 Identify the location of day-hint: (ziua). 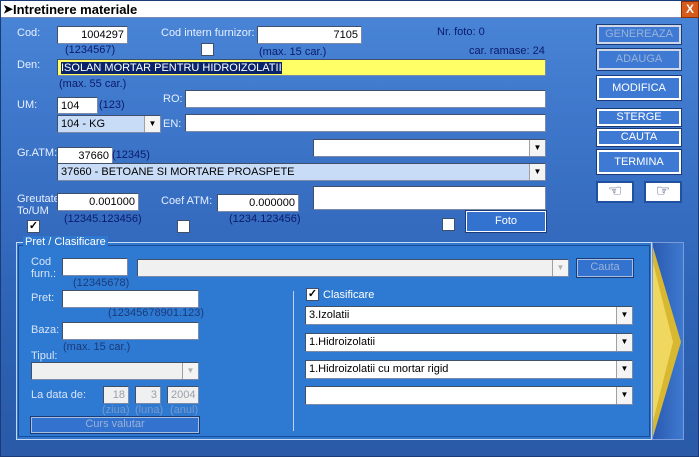
(116, 410).